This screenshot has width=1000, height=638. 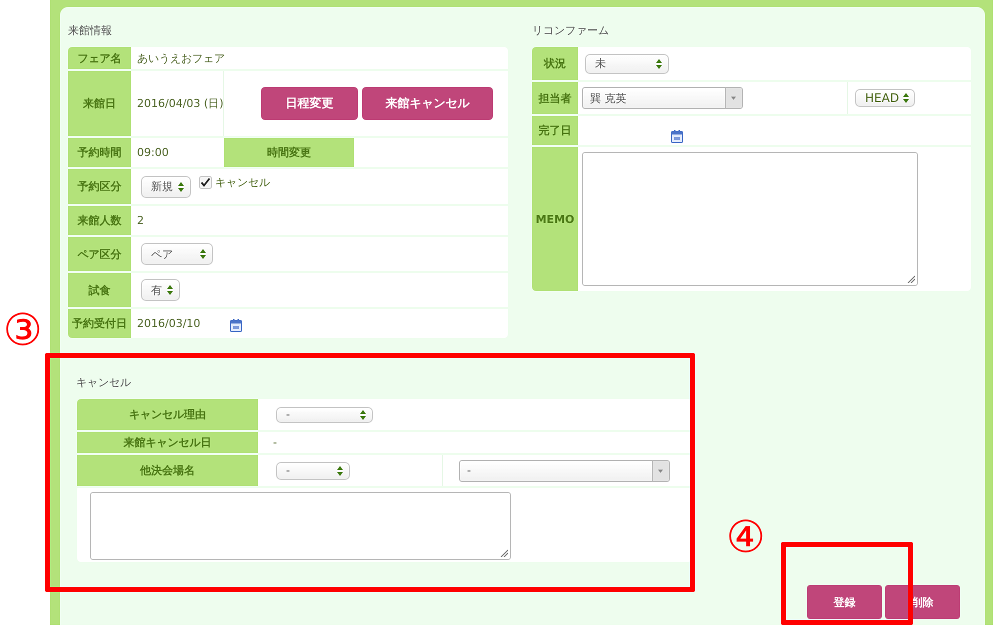 What do you see at coordinates (22, 331) in the screenshot?
I see `annotation-number: ③` at bounding box center [22, 331].